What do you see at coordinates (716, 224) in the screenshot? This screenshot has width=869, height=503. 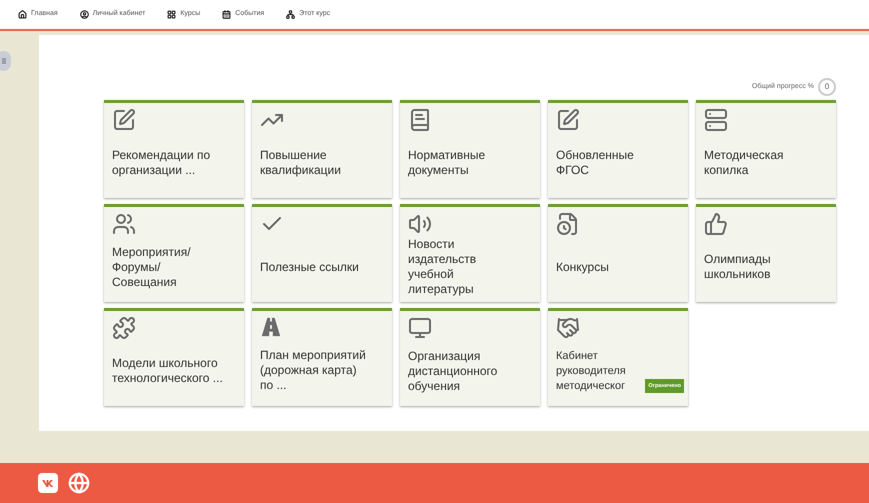 I see `thumbs-up-icon` at bounding box center [716, 224].